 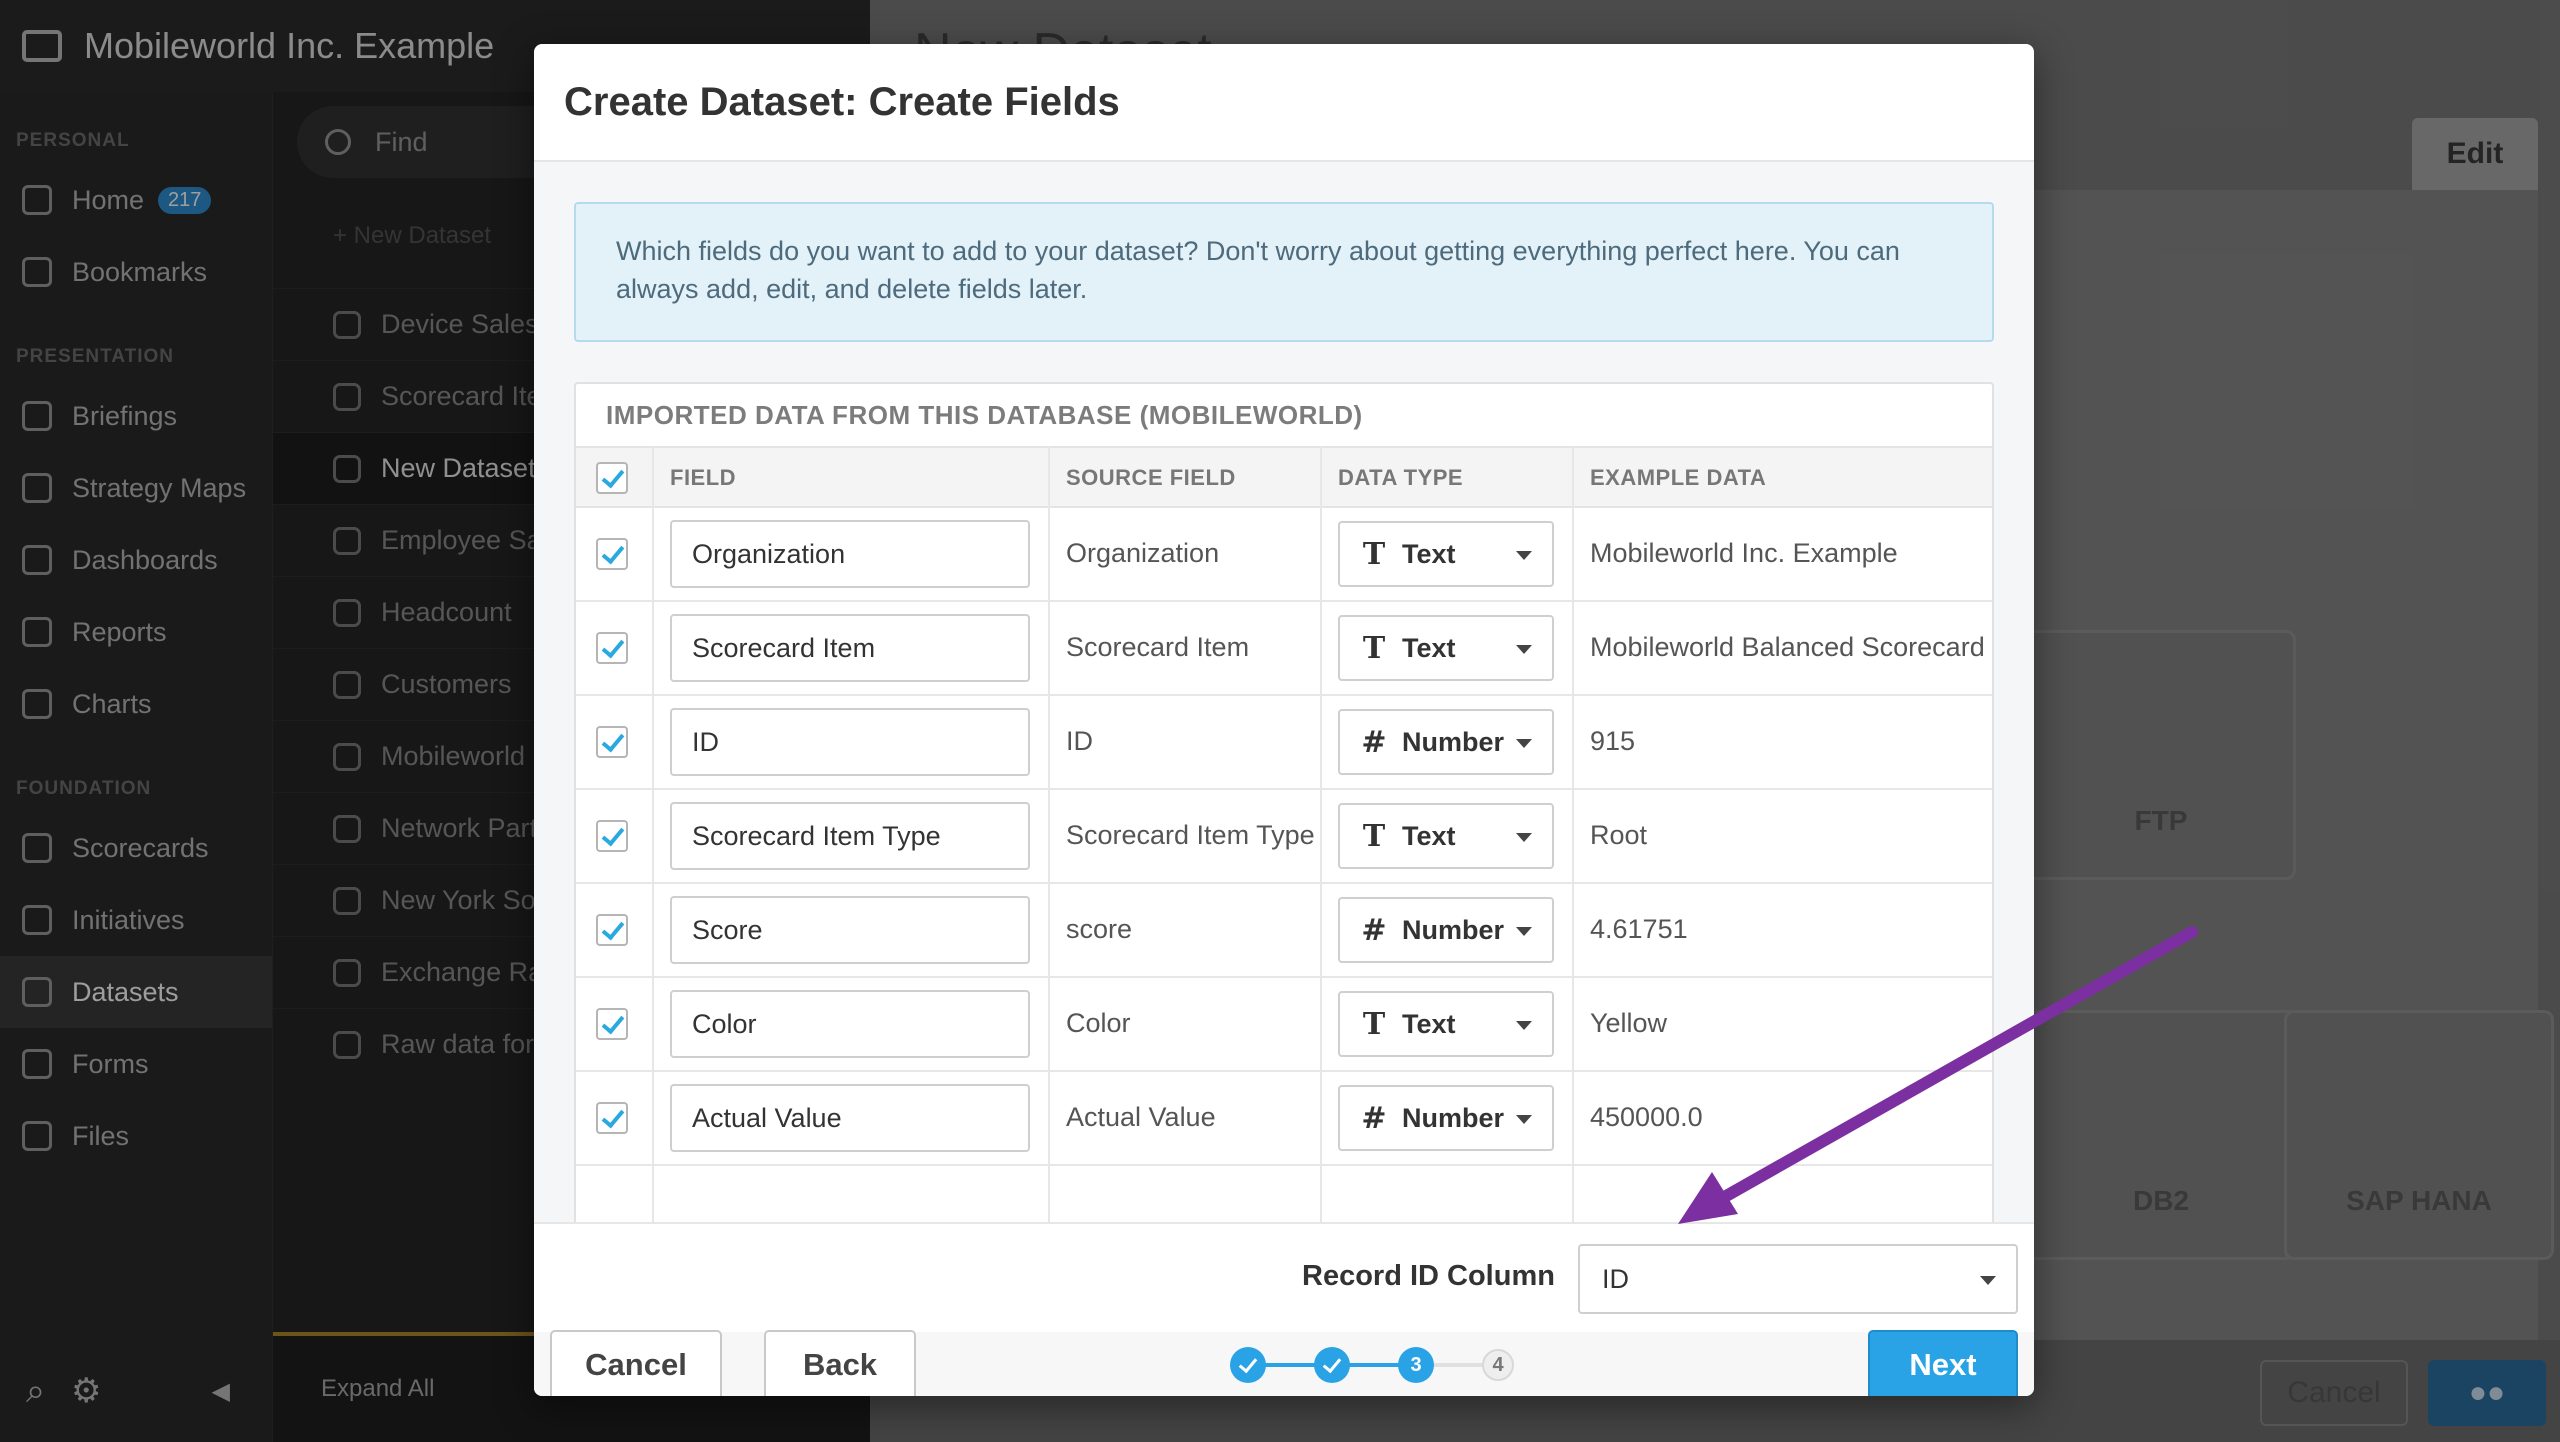 What do you see at coordinates (1416, 1365) in the screenshot?
I see `step-3-current: 3` at bounding box center [1416, 1365].